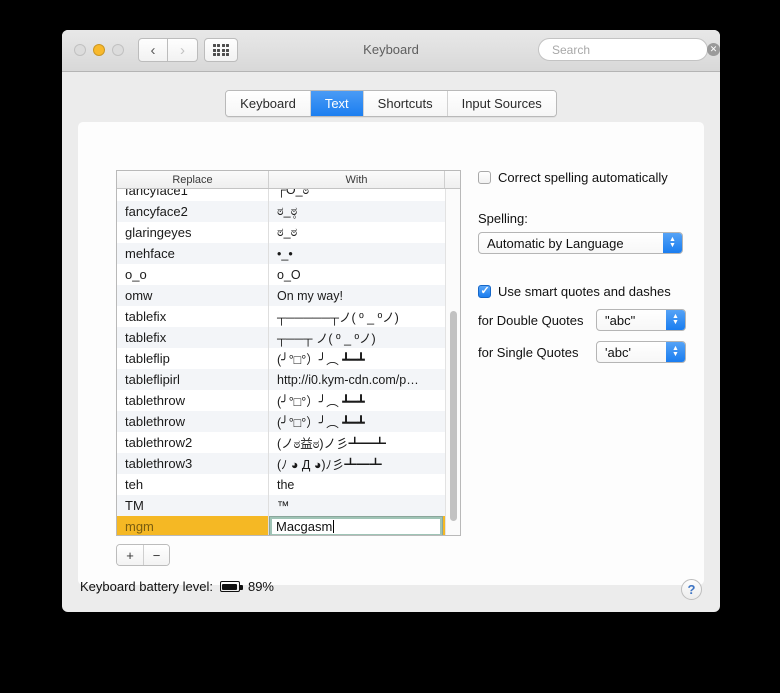  I want to click on battery-status: Keyboard battery level: 89%, so click(177, 586).